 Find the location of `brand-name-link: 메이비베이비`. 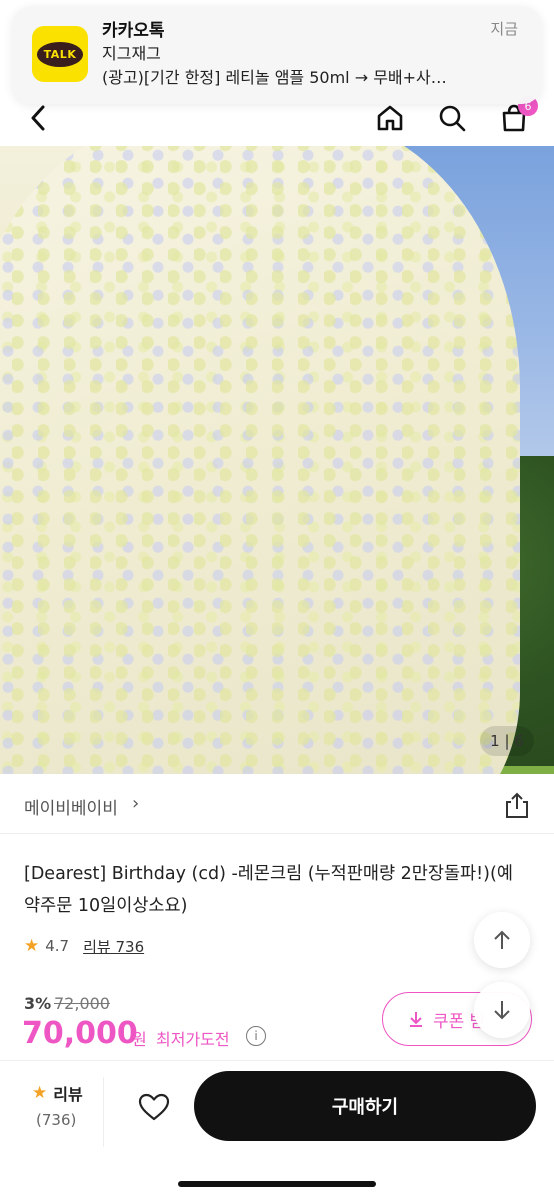

brand-name-link: 메이비베이비 is located at coordinates (71, 806).